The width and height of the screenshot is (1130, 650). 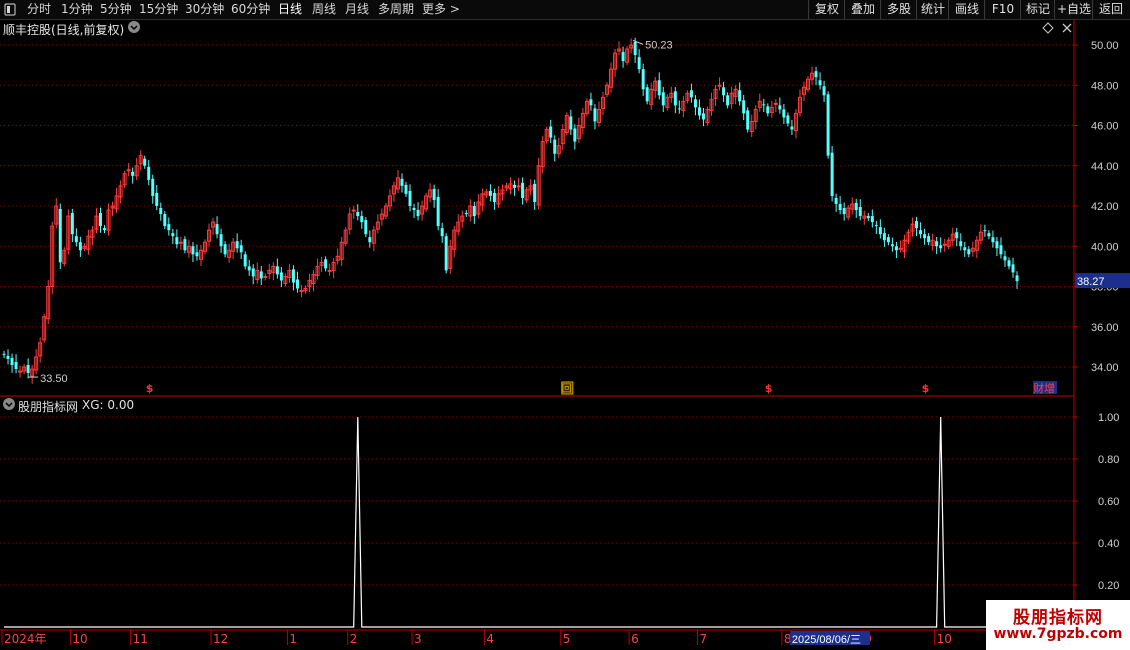 I want to click on stock-title: 顺丰控股(日线,前复权), so click(x=64, y=30).